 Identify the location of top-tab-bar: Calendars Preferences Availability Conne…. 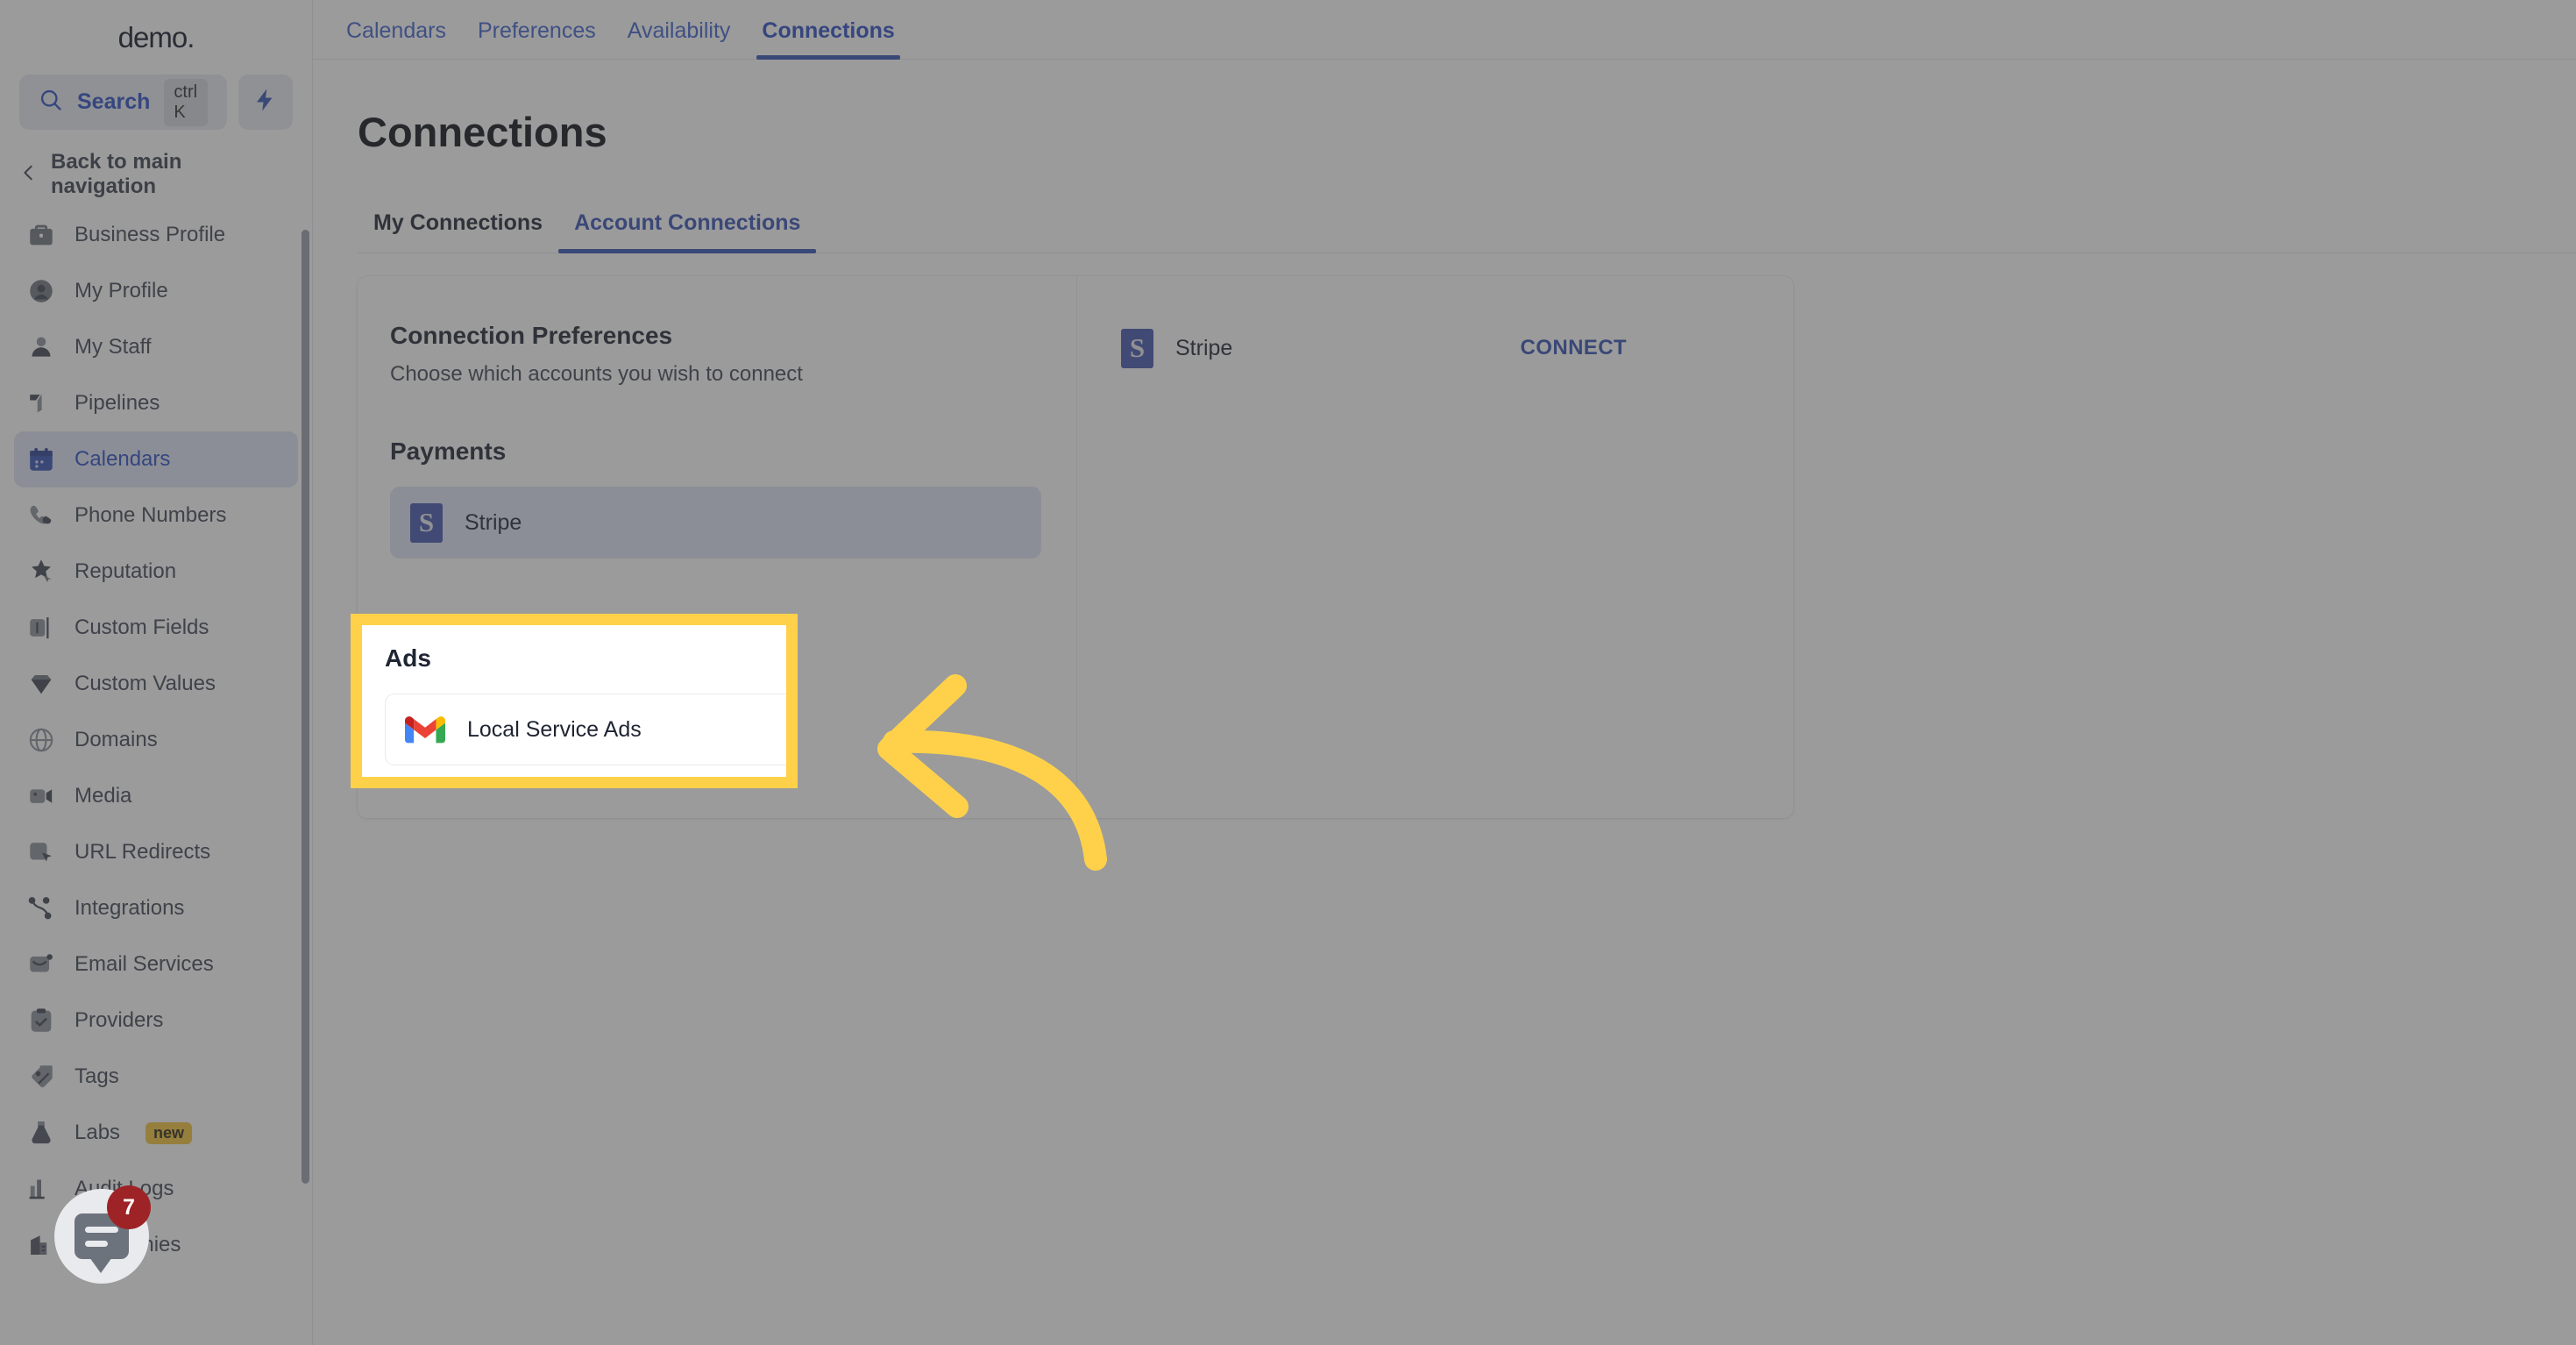
(1444, 30).